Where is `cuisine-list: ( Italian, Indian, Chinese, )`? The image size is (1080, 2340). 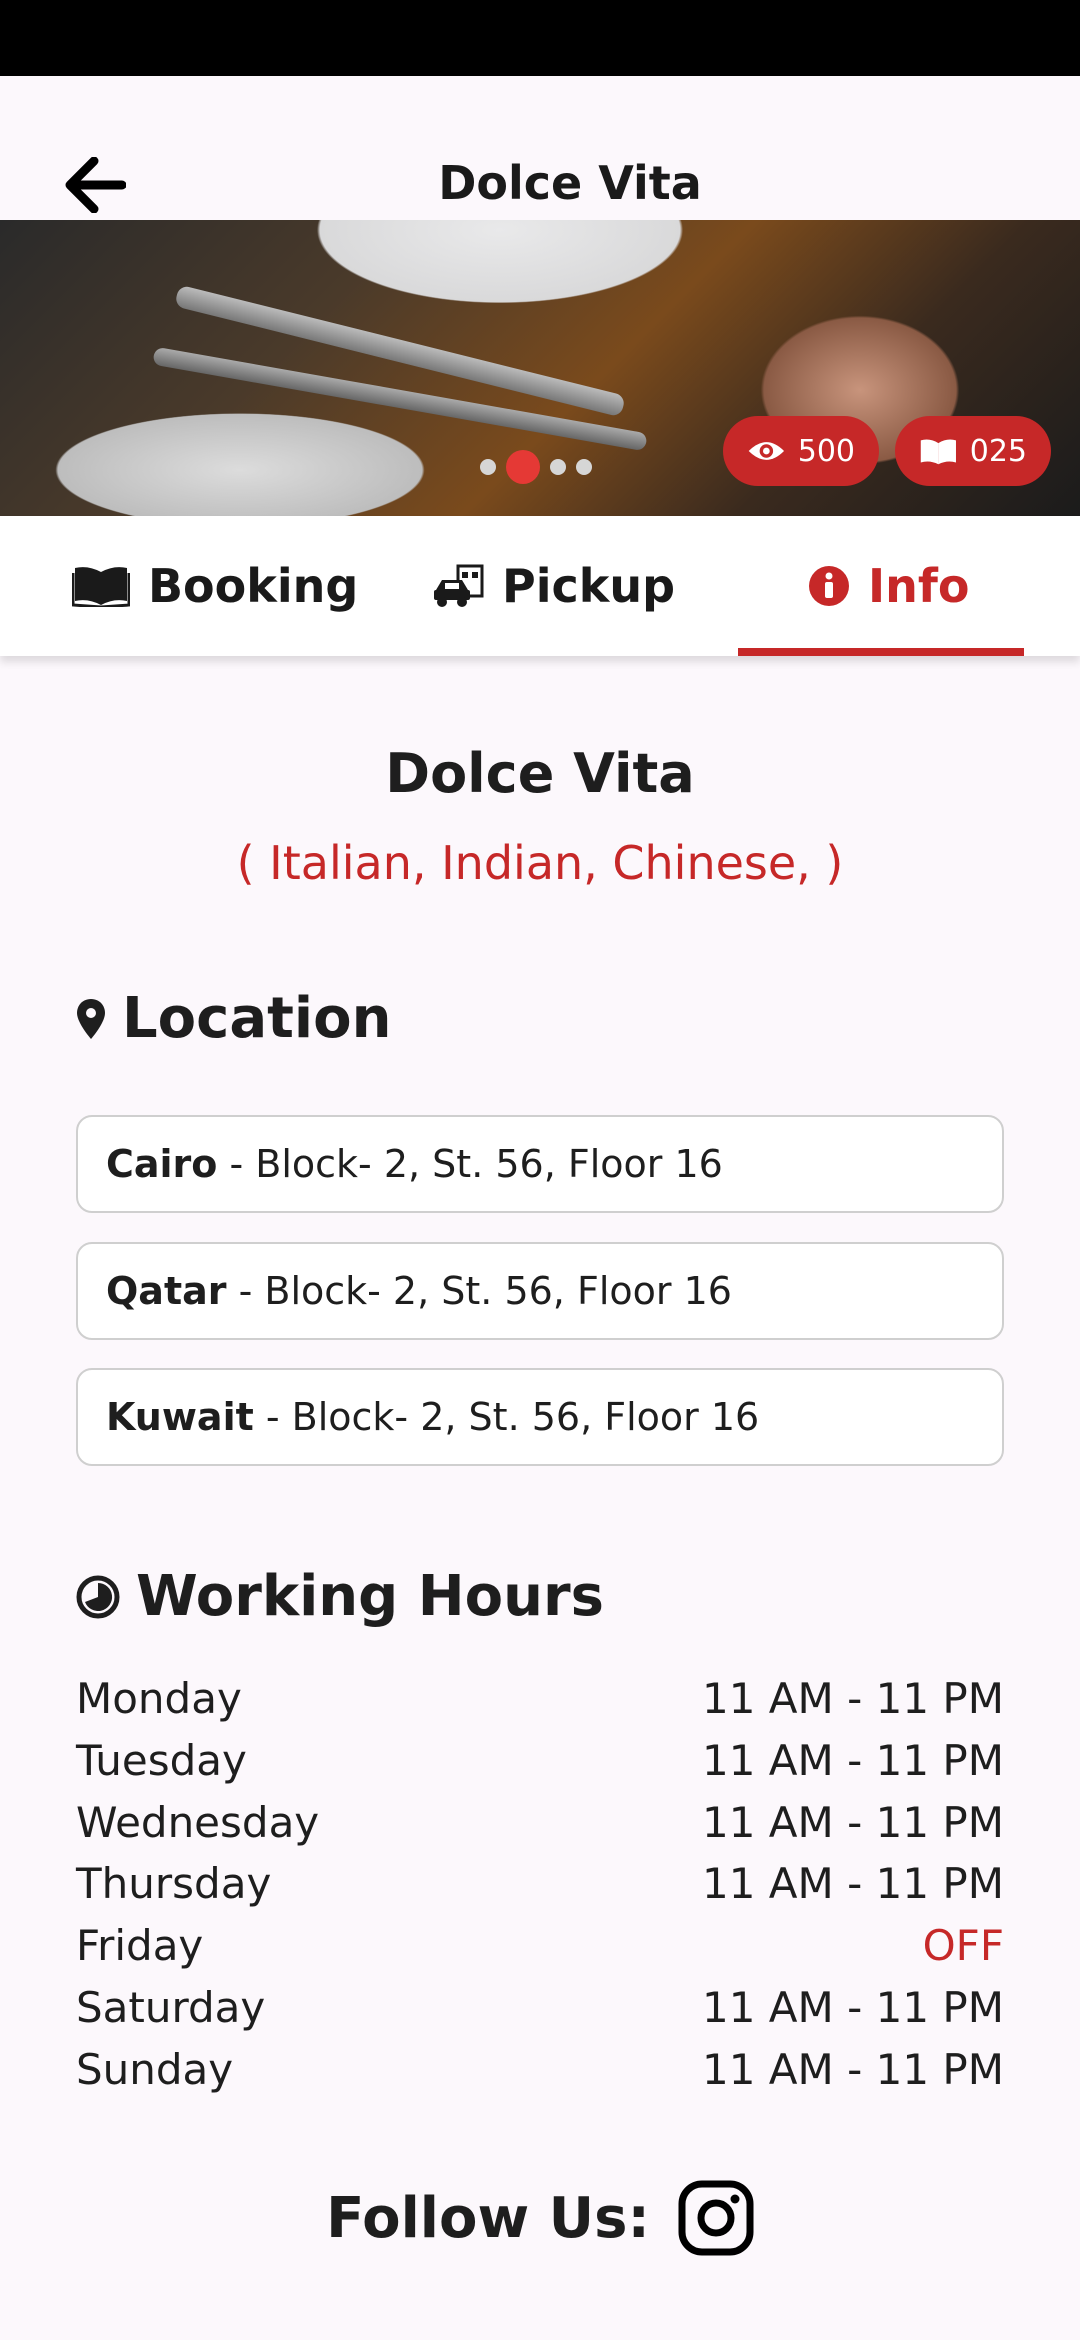 cuisine-list: ( Italian, Indian, Chinese, ) is located at coordinates (540, 863).